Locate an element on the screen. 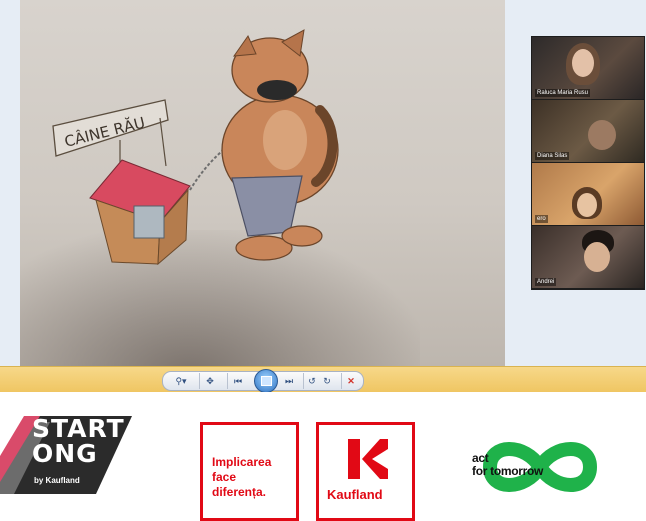 The height and width of the screenshot is (521, 646). kaufland-label: Kaufland is located at coordinates (355, 494).